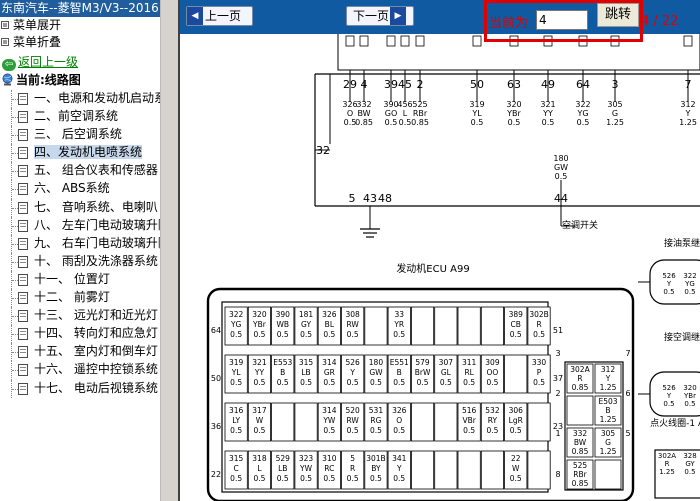 The image size is (700, 501). What do you see at coordinates (80, 298) in the screenshot?
I see `tree-item: 十二、 前雾灯` at bounding box center [80, 298].